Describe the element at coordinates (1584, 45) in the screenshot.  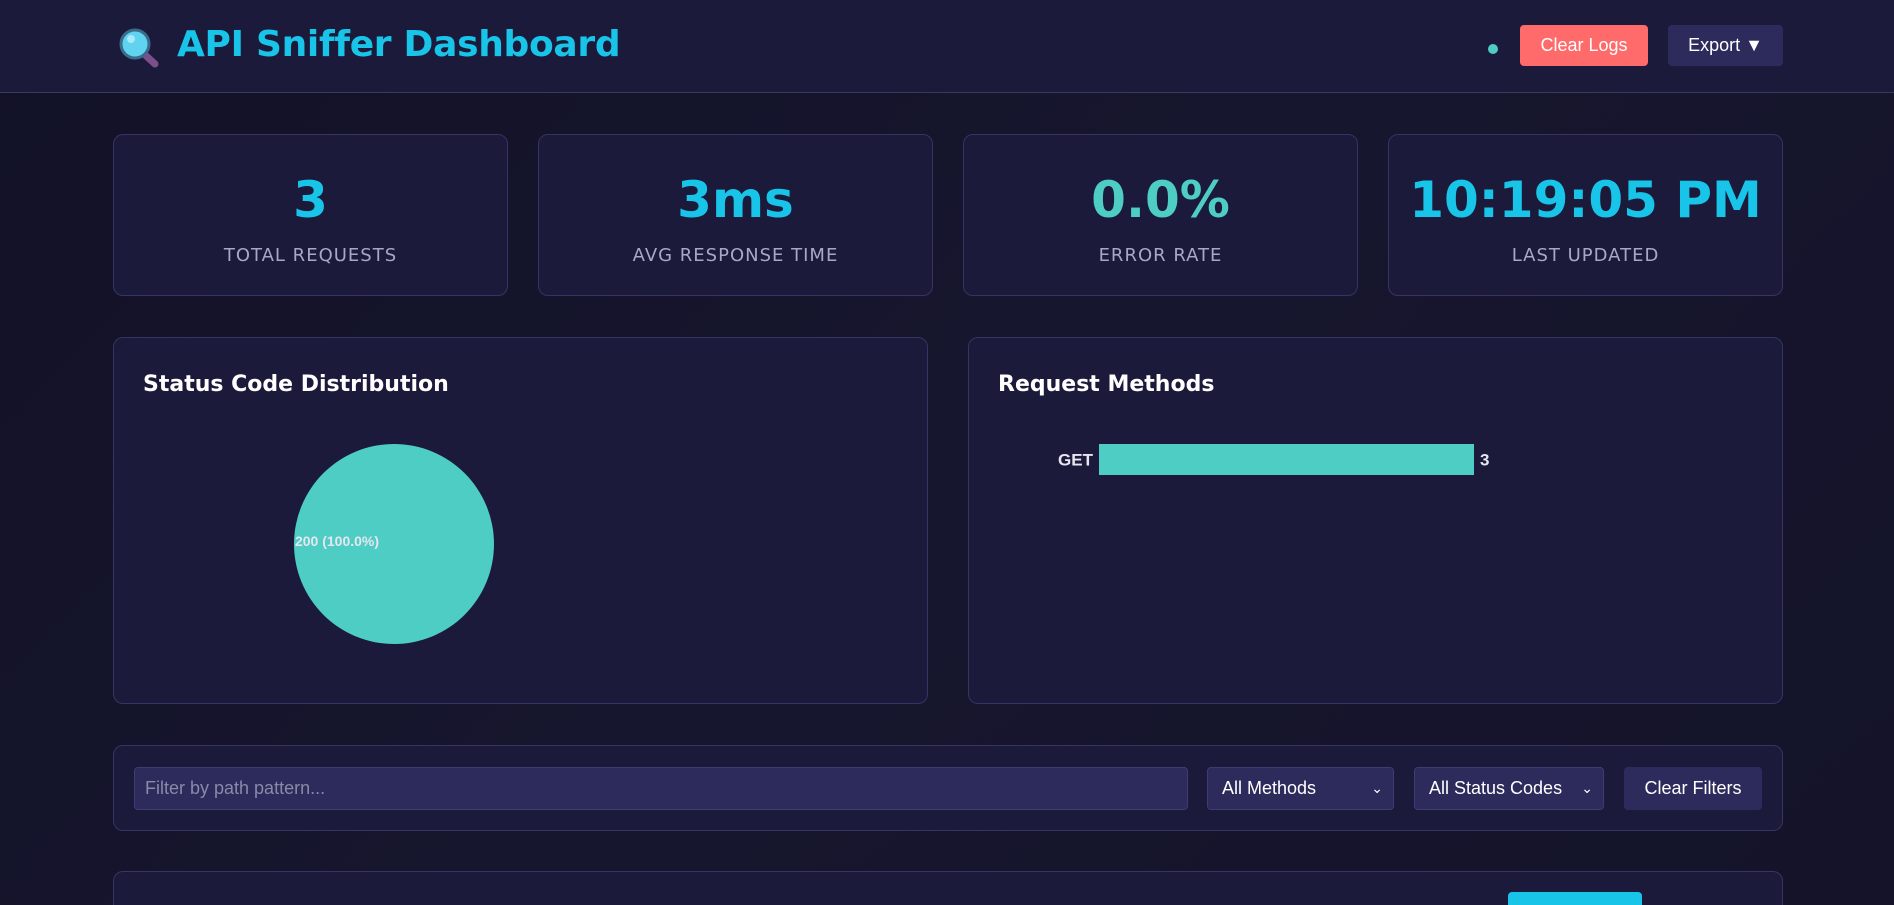
I see `clear-logs-button: Clear Logs` at that location.